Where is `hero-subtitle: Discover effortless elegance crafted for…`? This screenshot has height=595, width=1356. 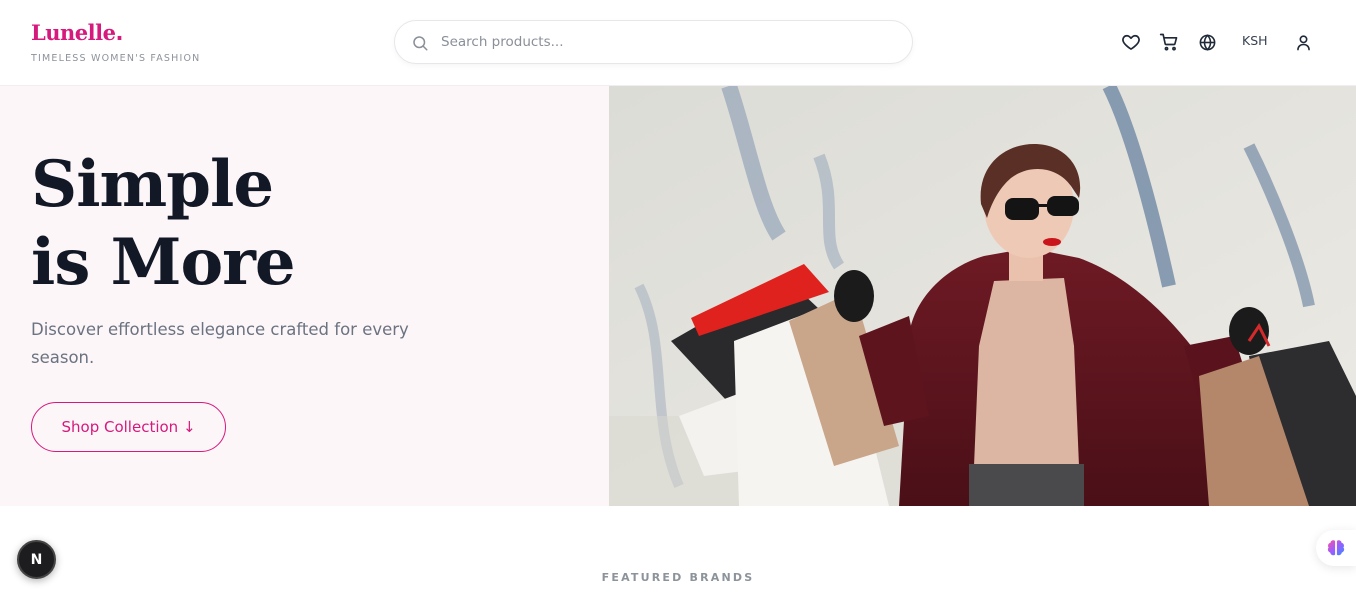 hero-subtitle: Discover effortless elegance crafted for… is located at coordinates (220, 343).